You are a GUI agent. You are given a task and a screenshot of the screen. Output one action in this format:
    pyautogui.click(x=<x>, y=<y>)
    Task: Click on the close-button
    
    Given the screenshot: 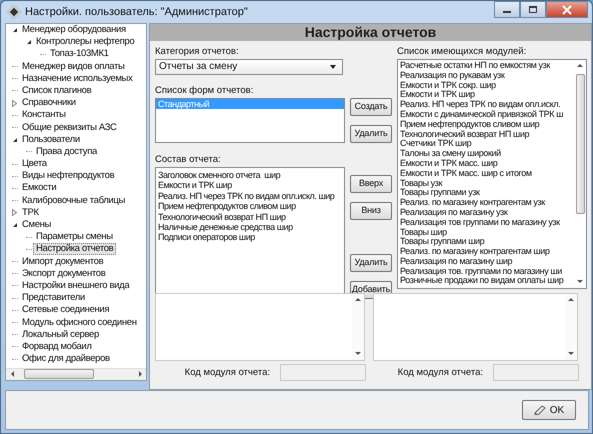 What is the action you would take?
    pyautogui.click(x=567, y=9)
    